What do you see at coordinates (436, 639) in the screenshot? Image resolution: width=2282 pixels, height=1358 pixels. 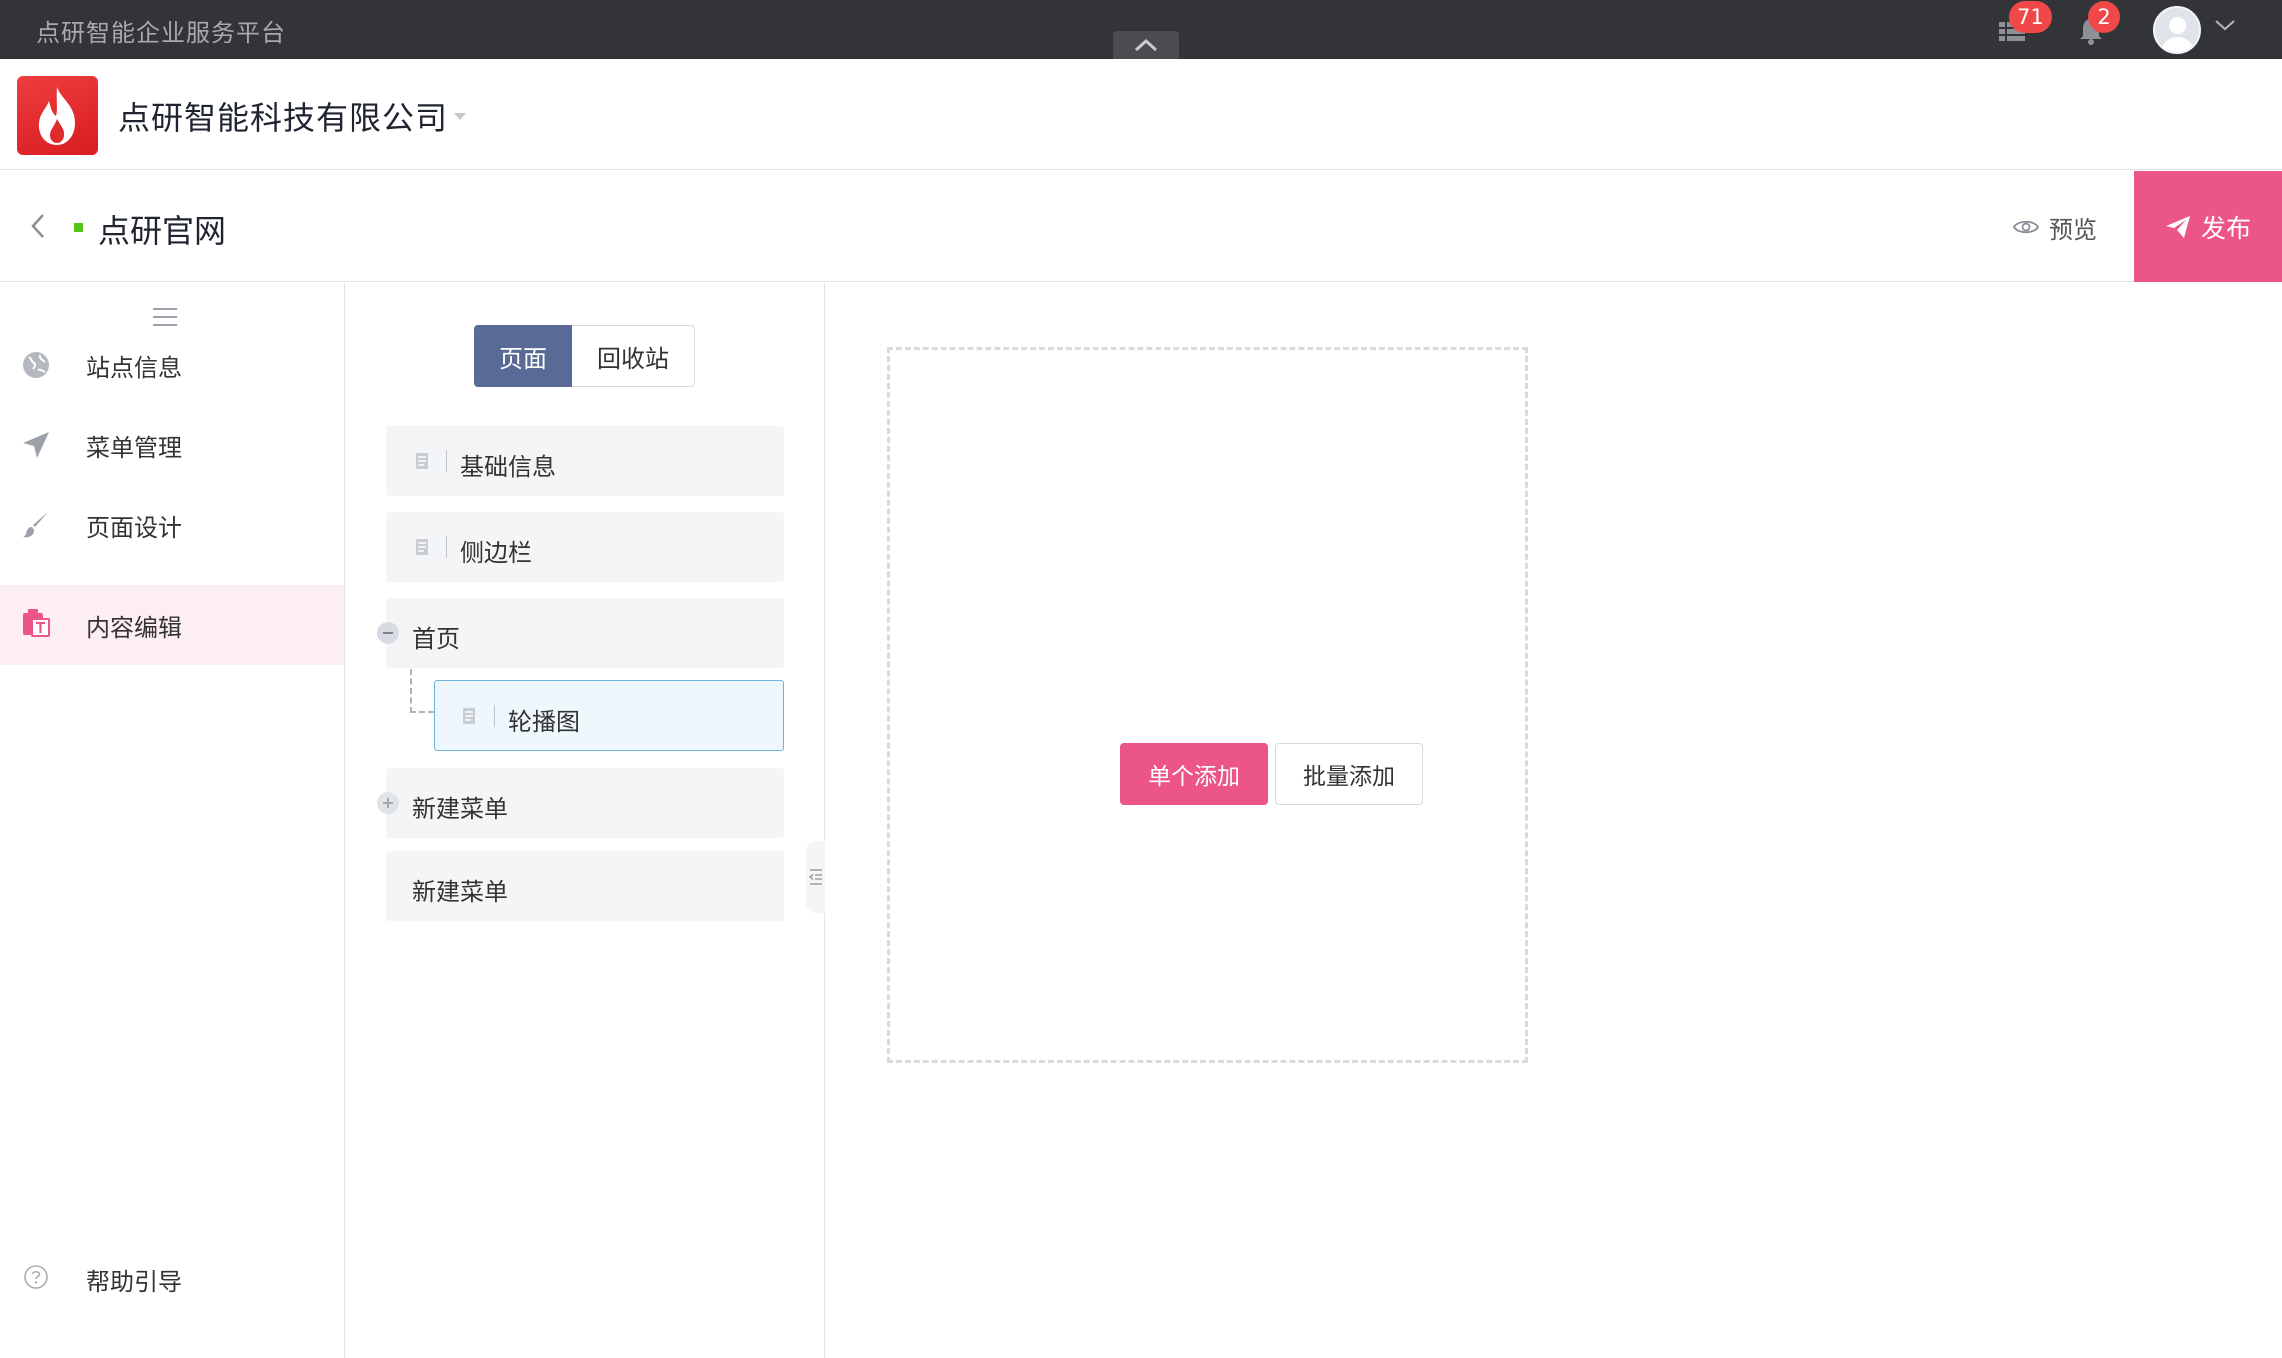 I see `tree-node-label: 首页` at bounding box center [436, 639].